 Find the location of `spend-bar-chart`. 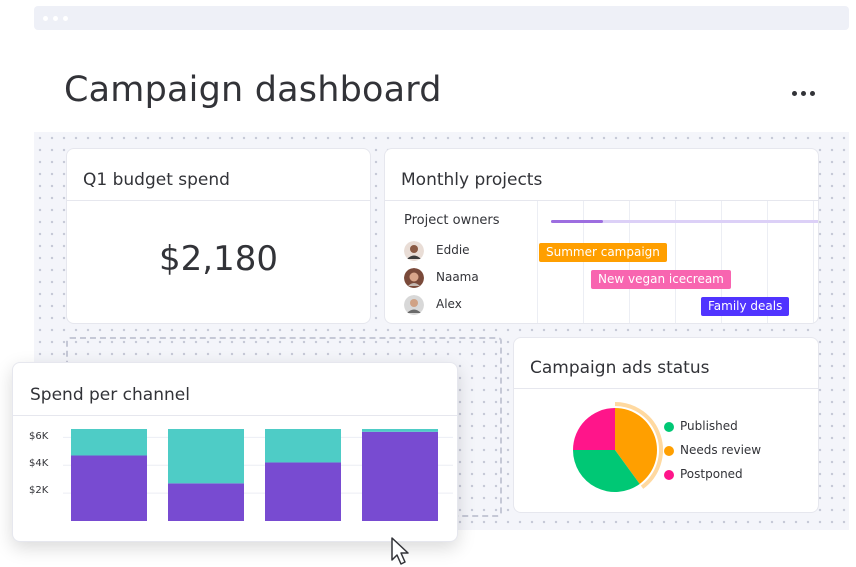

spend-bar-chart is located at coordinates (258, 475).